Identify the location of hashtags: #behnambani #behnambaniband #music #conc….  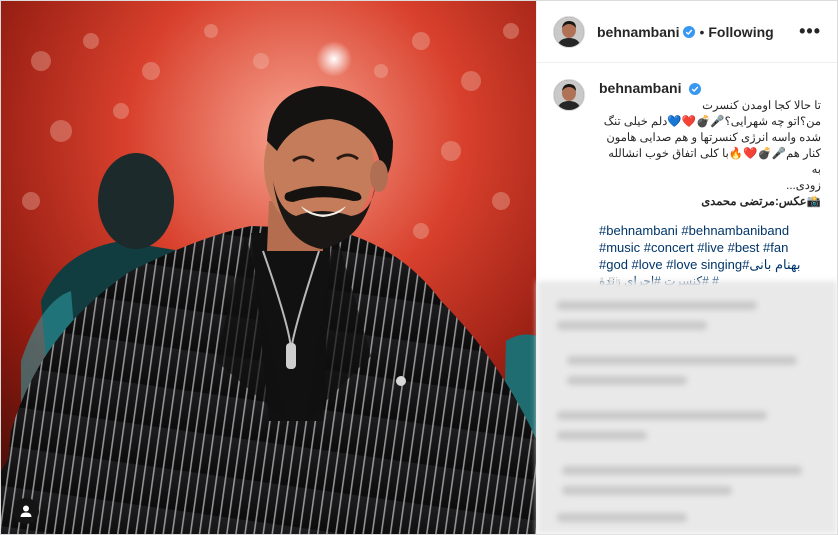
(710, 255).